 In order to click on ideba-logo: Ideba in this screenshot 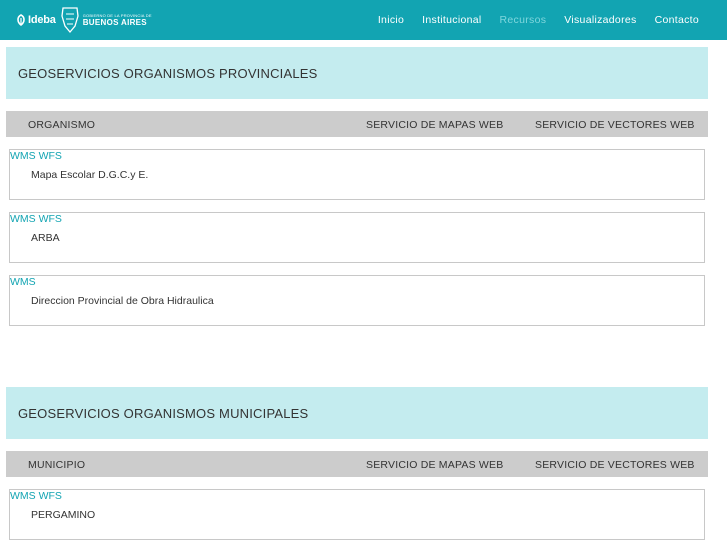, I will do `click(36, 20)`.